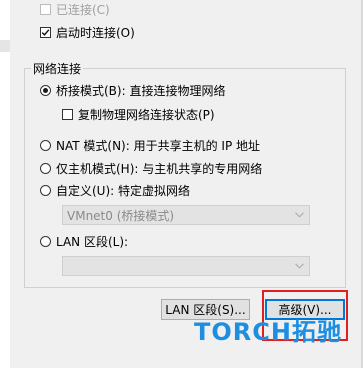 This screenshot has width=363, height=368. What do you see at coordinates (95, 33) in the screenshot?
I see `connect-at-power-on-label: 启动时连接(O)` at bounding box center [95, 33].